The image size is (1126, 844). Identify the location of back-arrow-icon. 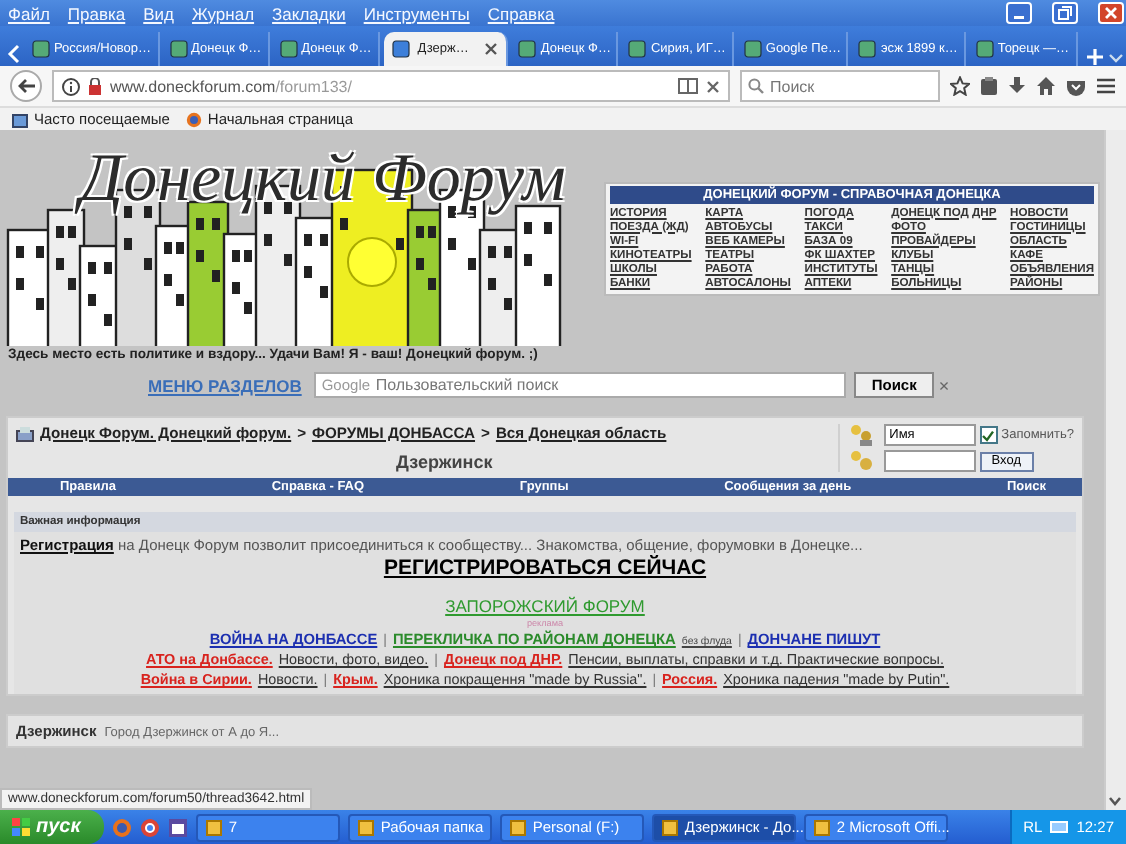
(26, 86).